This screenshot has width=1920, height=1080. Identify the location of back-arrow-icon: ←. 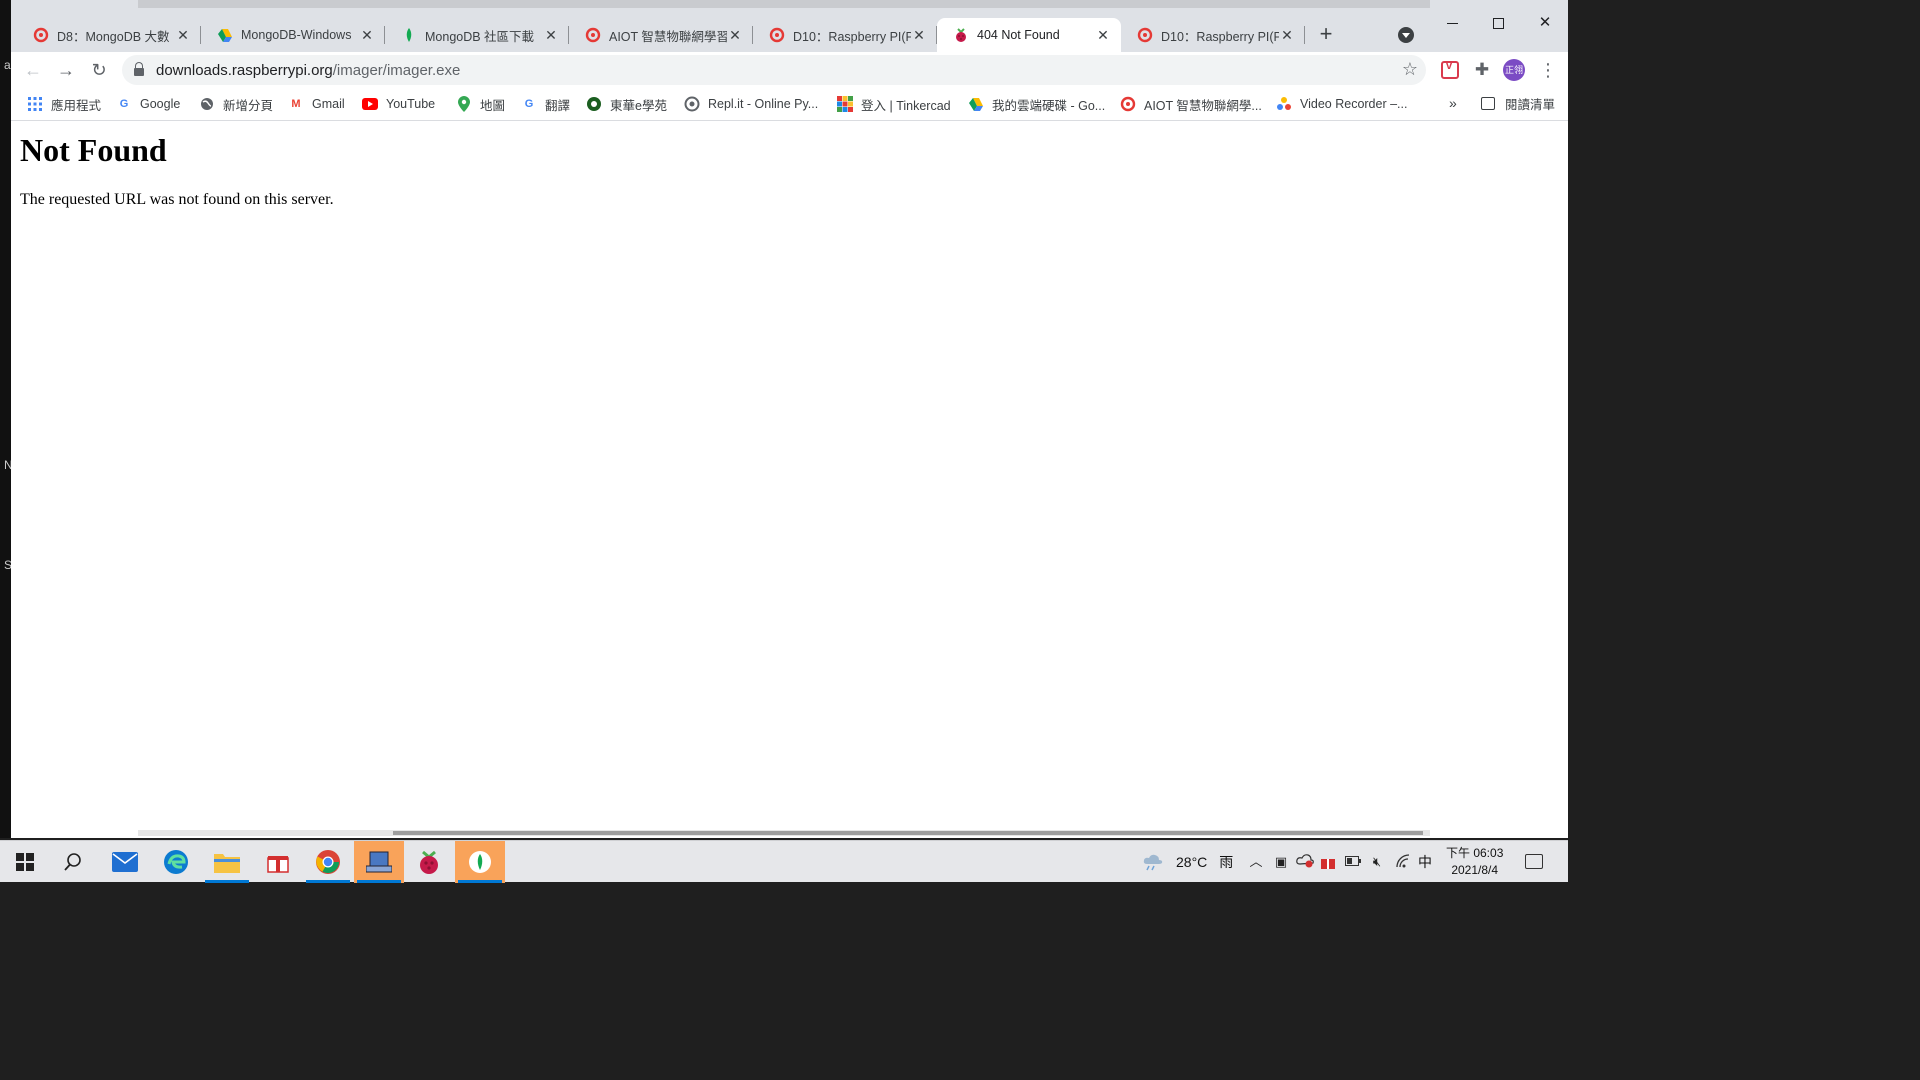
(33, 70).